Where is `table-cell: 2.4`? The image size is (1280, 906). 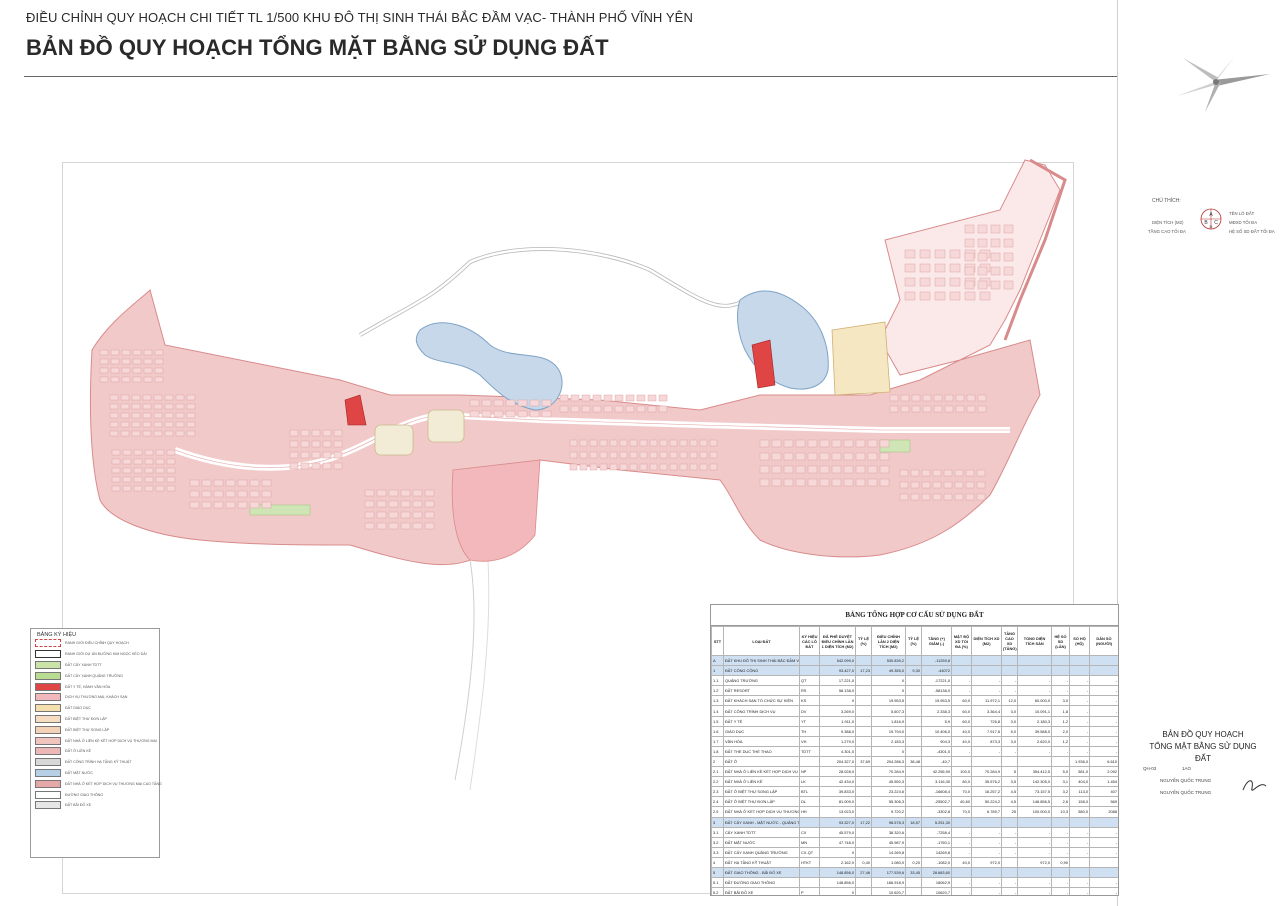 table-cell: 2.4 is located at coordinates (717, 802).